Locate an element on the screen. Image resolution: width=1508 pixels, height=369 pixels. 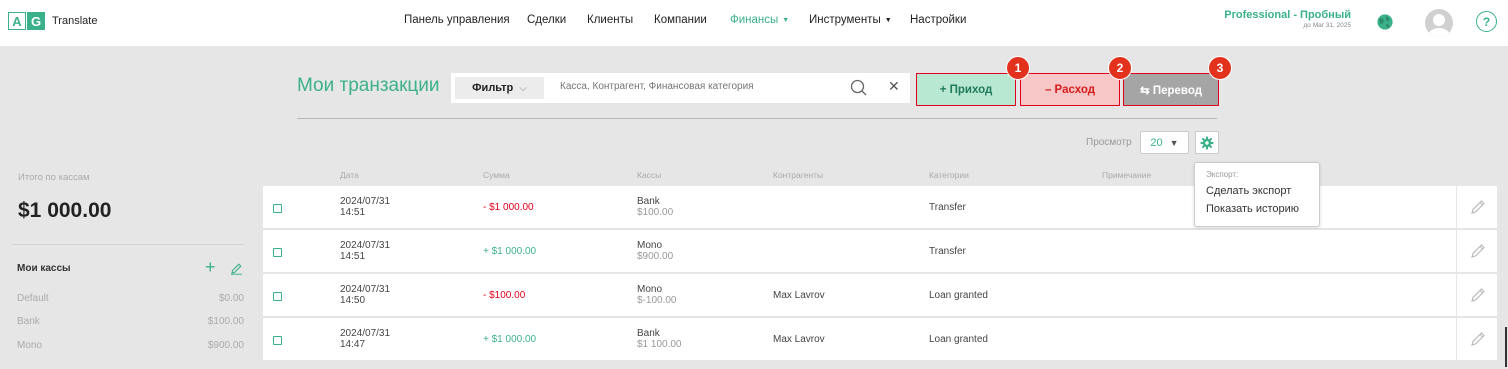
col-categories: Категории is located at coordinates (949, 175).